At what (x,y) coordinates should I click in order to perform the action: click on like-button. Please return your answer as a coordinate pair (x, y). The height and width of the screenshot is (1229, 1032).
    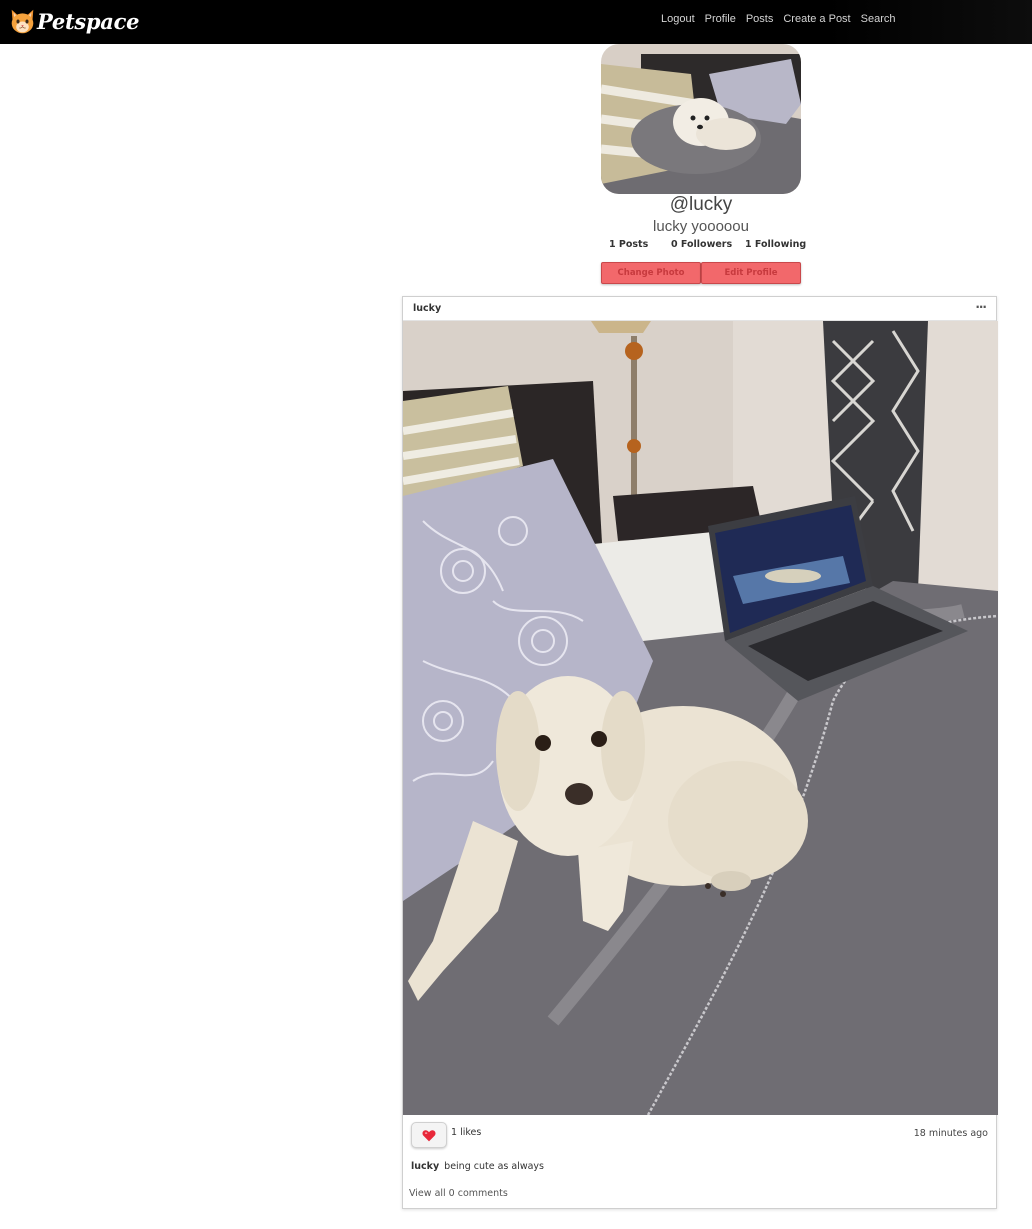
    Looking at the image, I should click on (429, 1135).